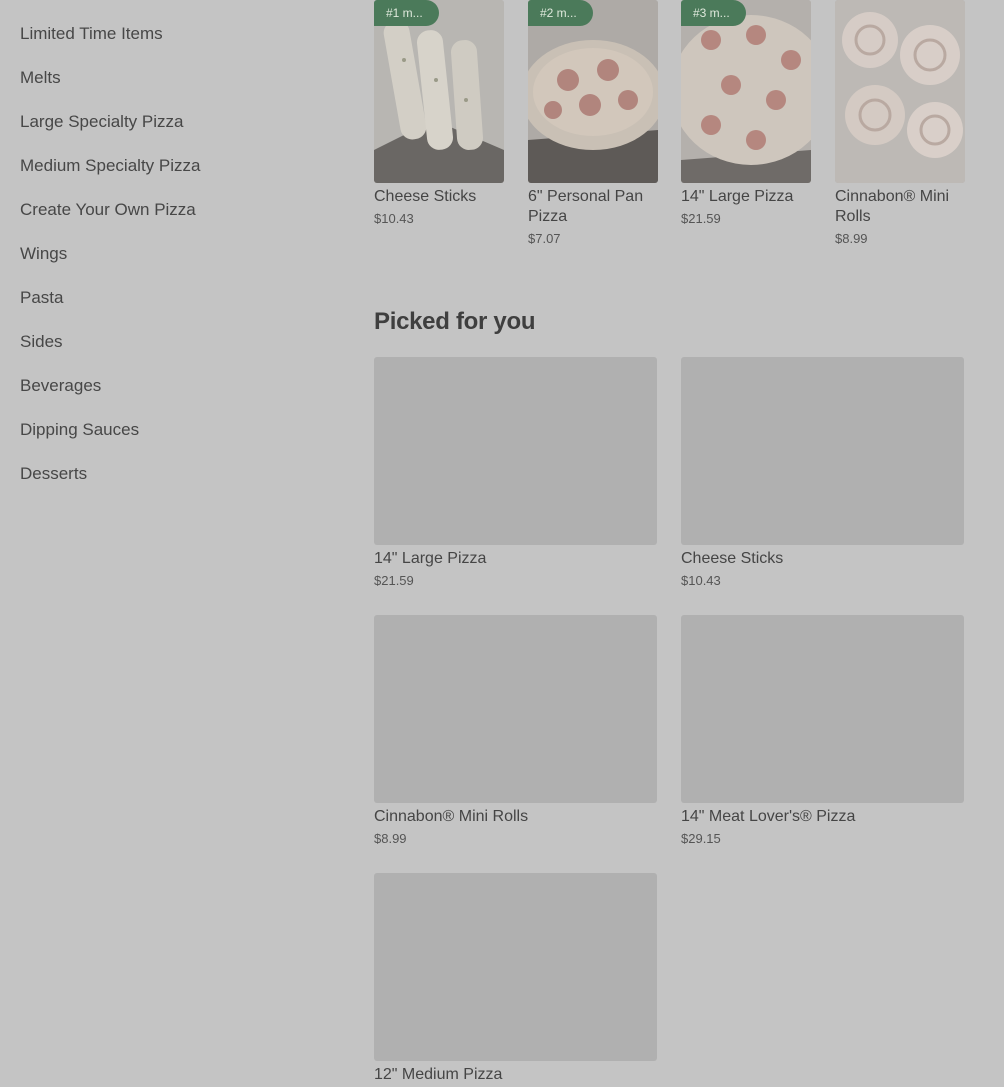 The width and height of the screenshot is (1004, 1087). I want to click on sidebar-item-create-your-own-pizza: Create Your Own Pizza, so click(108, 210).